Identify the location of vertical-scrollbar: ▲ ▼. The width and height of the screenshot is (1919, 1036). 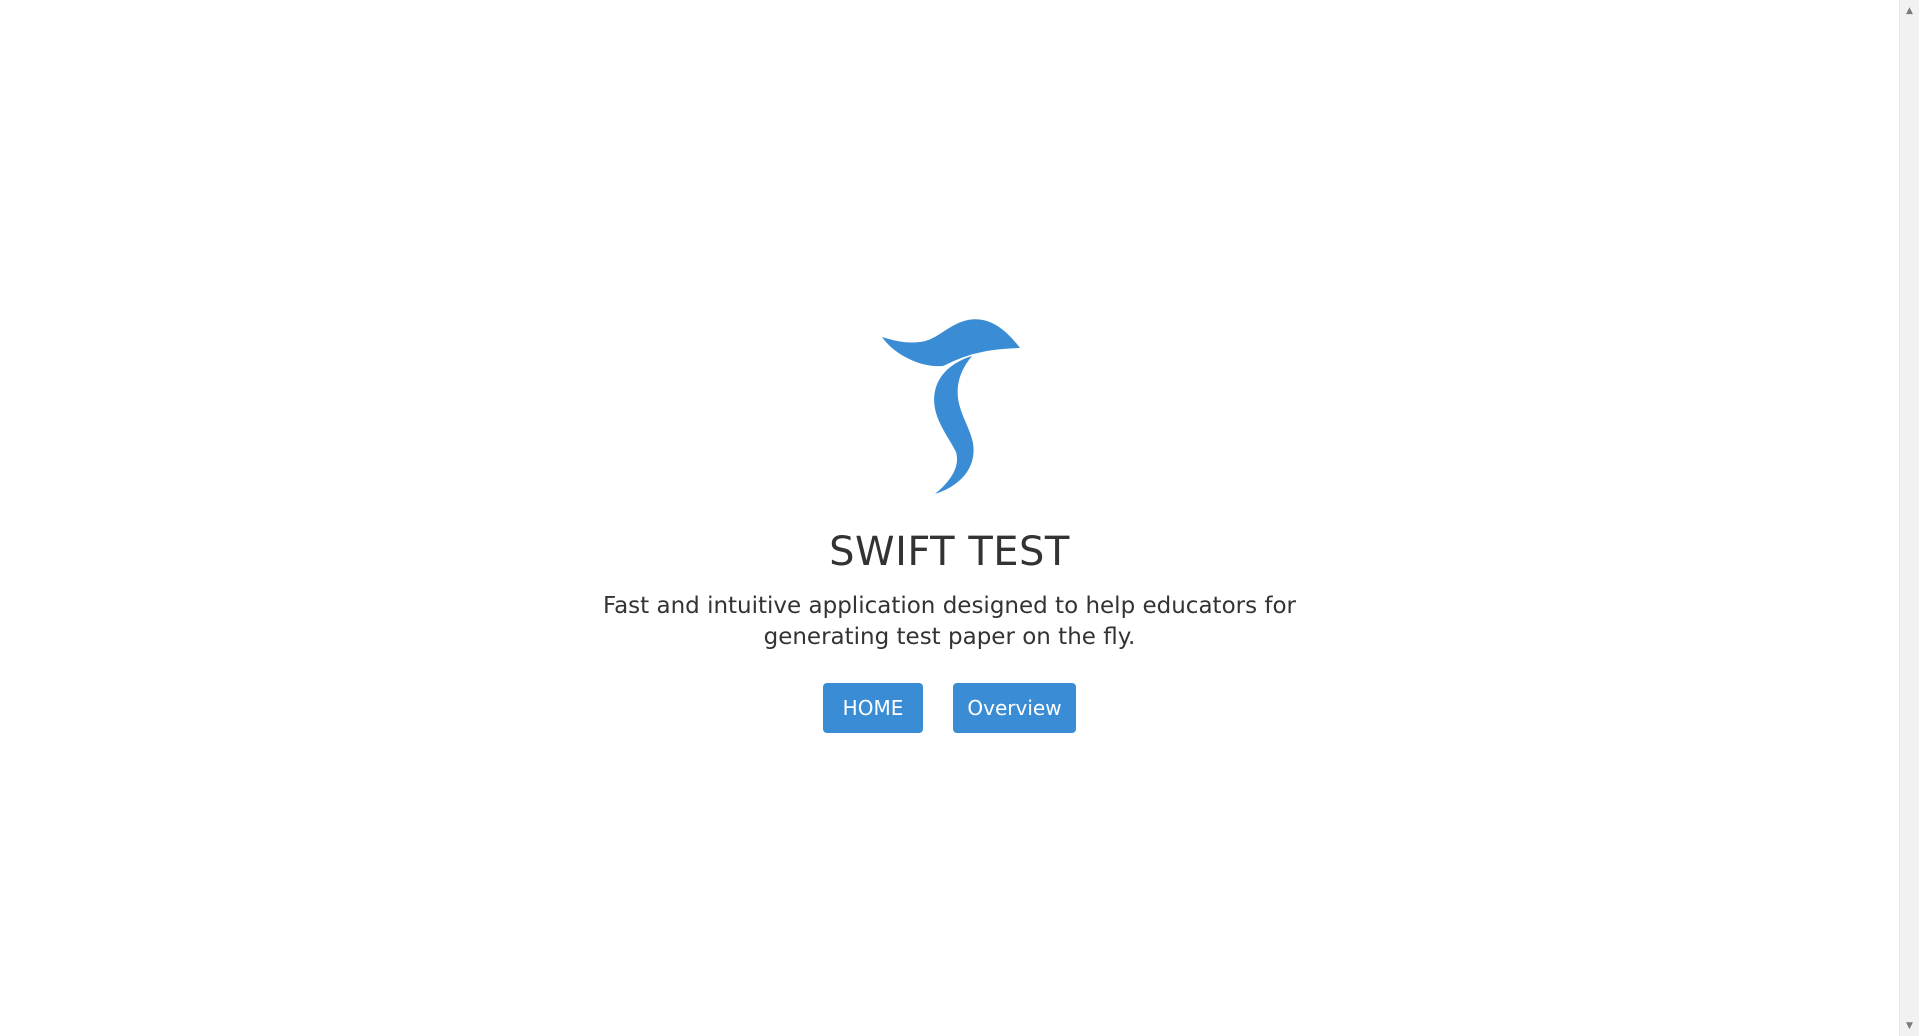
(1909, 518).